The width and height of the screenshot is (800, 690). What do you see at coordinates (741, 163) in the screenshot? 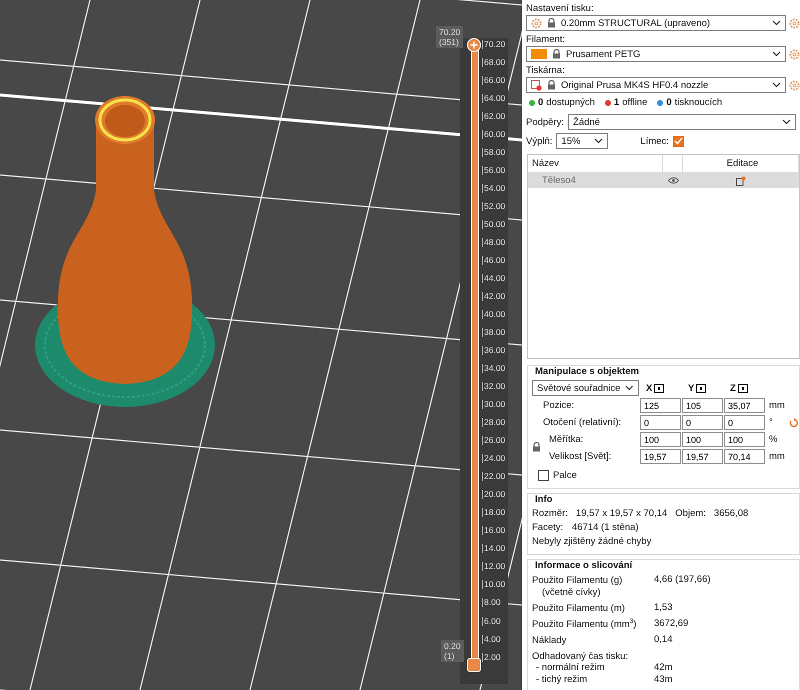
I see `column-header: Editace` at bounding box center [741, 163].